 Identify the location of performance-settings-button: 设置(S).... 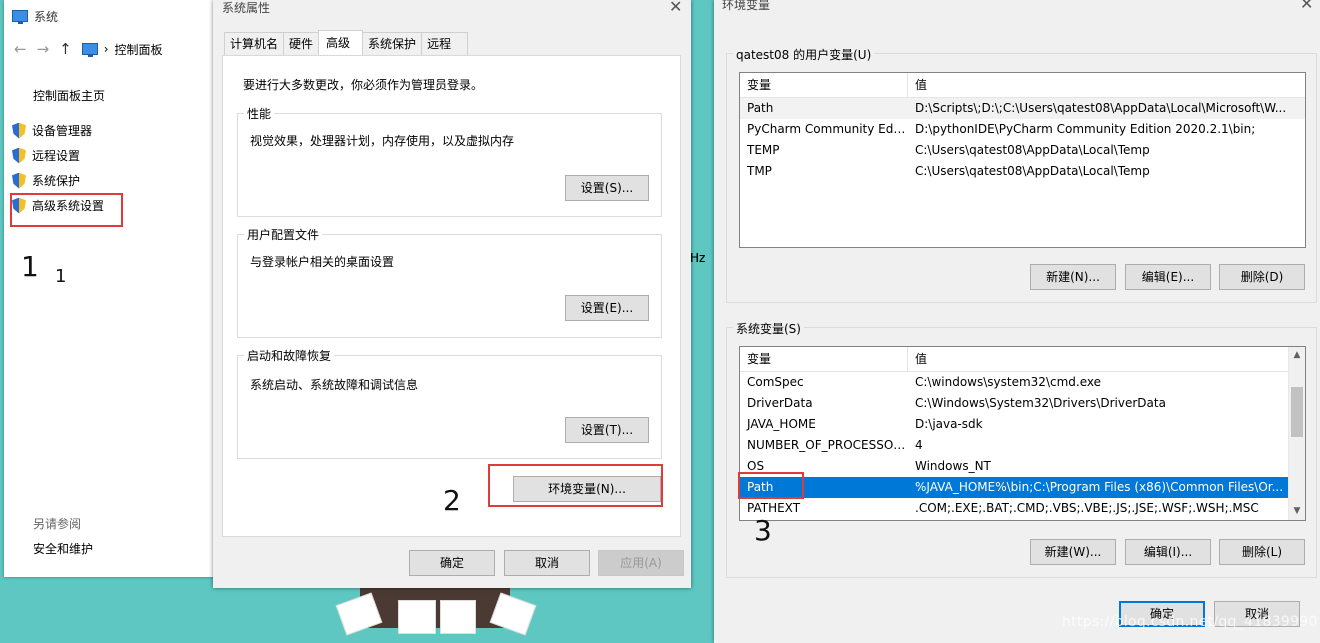
(607, 188).